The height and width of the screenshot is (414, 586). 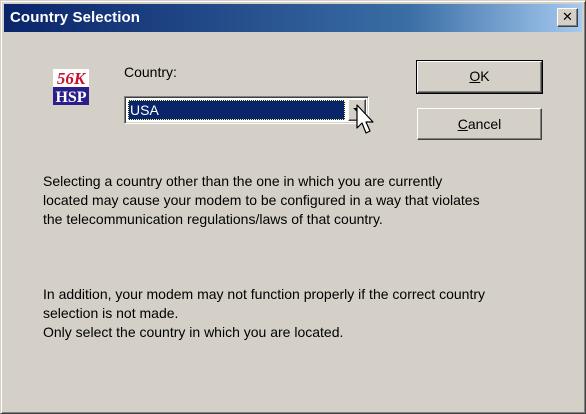 I want to click on close-icon: ✕, so click(x=567, y=17).